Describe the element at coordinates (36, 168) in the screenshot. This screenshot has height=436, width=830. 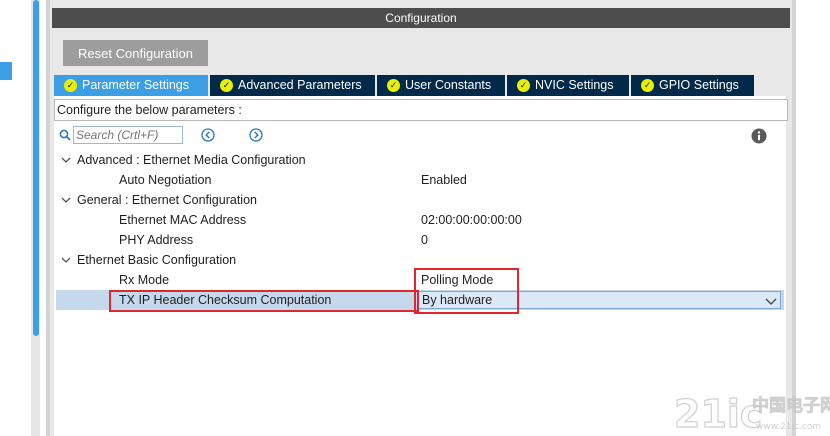
I see `scrollbar-thumb` at that location.